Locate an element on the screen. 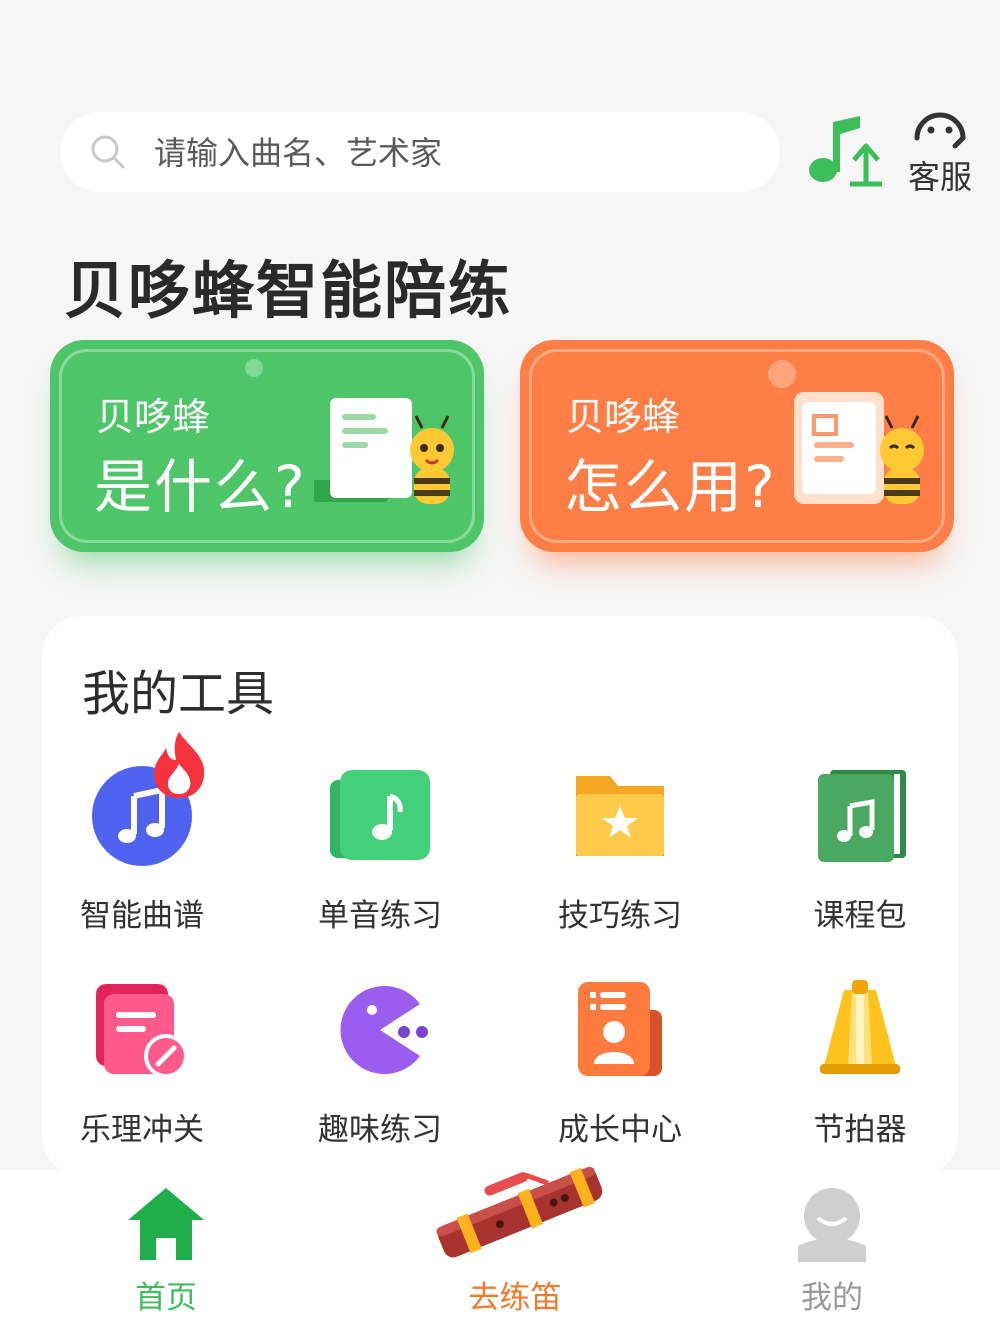  profile-card-icon is located at coordinates (620, 1029).